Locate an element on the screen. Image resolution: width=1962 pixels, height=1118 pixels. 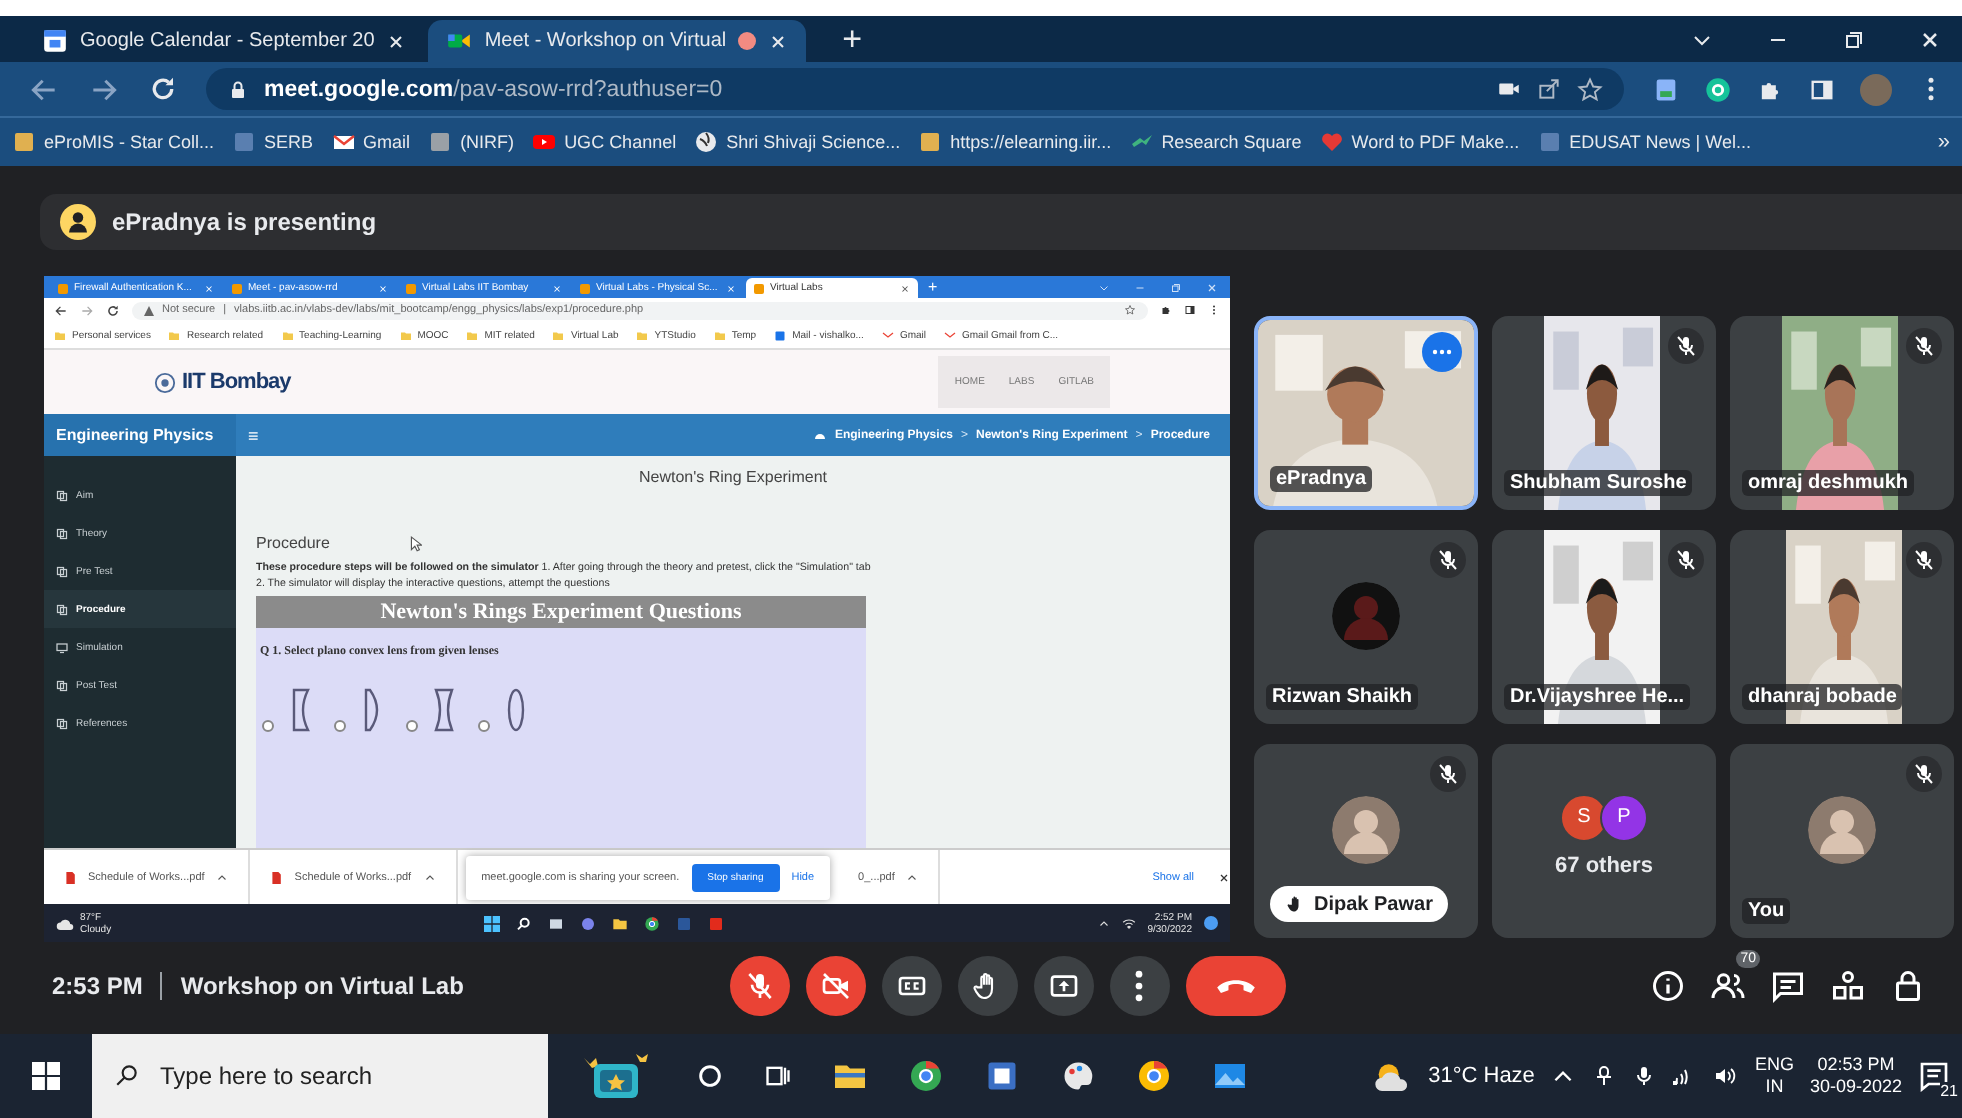
participant-name: You is located at coordinates (1766, 911).